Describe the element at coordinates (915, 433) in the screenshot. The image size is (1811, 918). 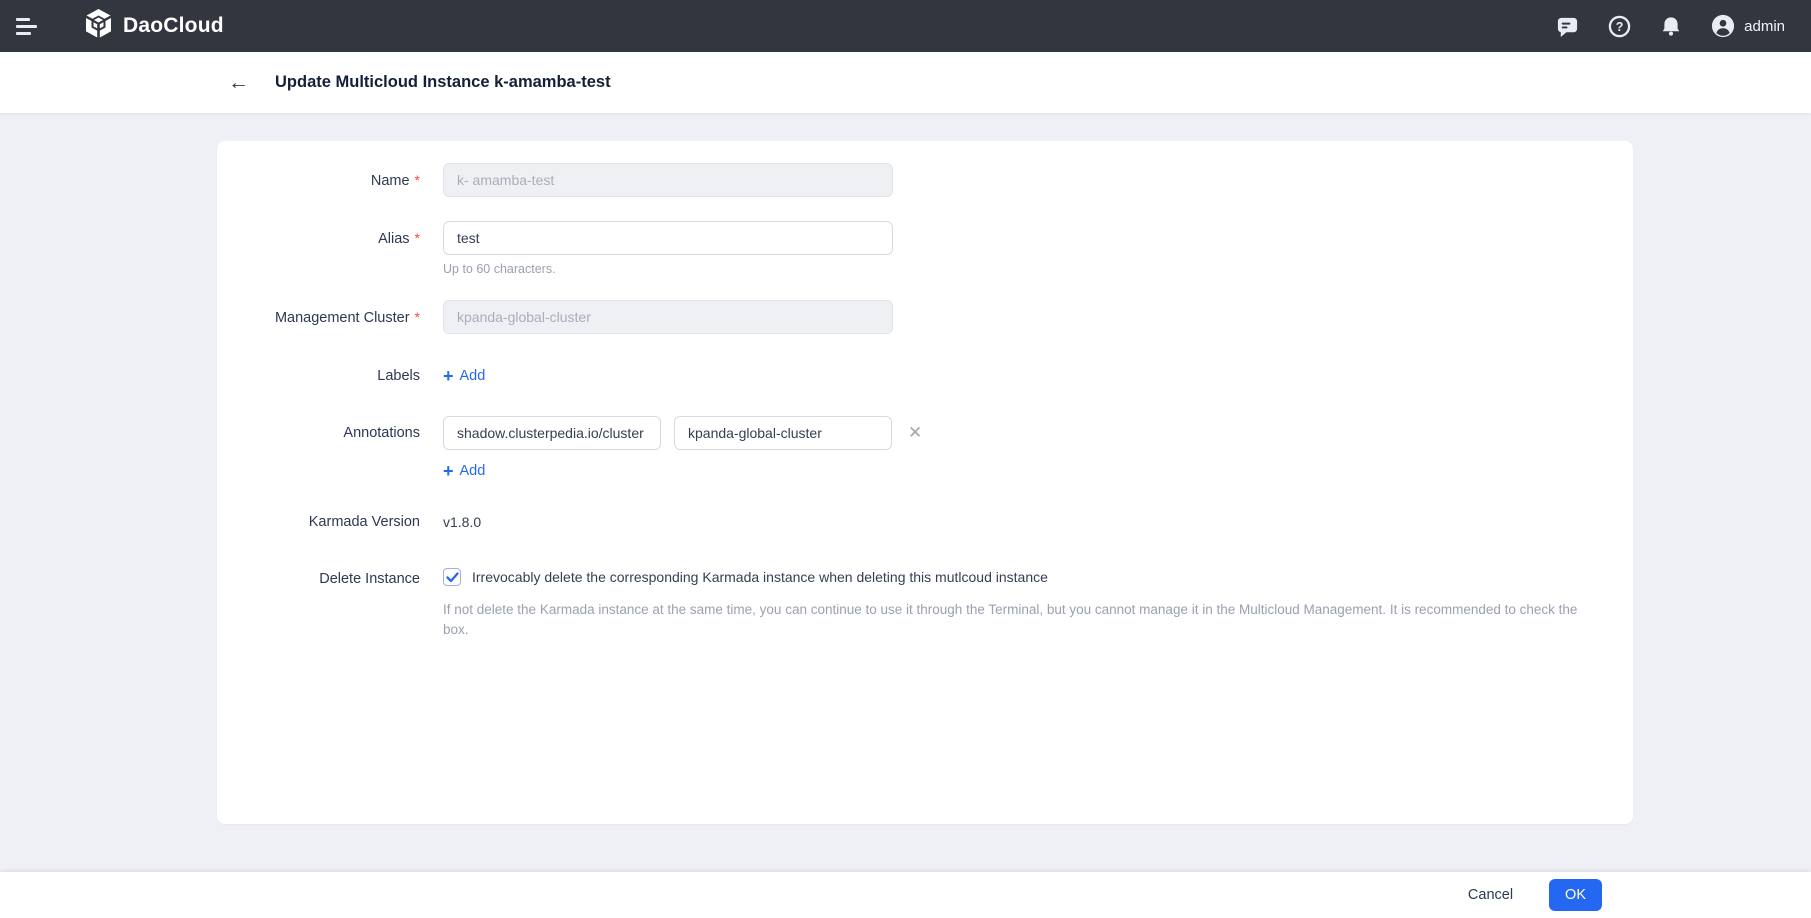
I see `remove-annotation-icon: ✕` at that location.